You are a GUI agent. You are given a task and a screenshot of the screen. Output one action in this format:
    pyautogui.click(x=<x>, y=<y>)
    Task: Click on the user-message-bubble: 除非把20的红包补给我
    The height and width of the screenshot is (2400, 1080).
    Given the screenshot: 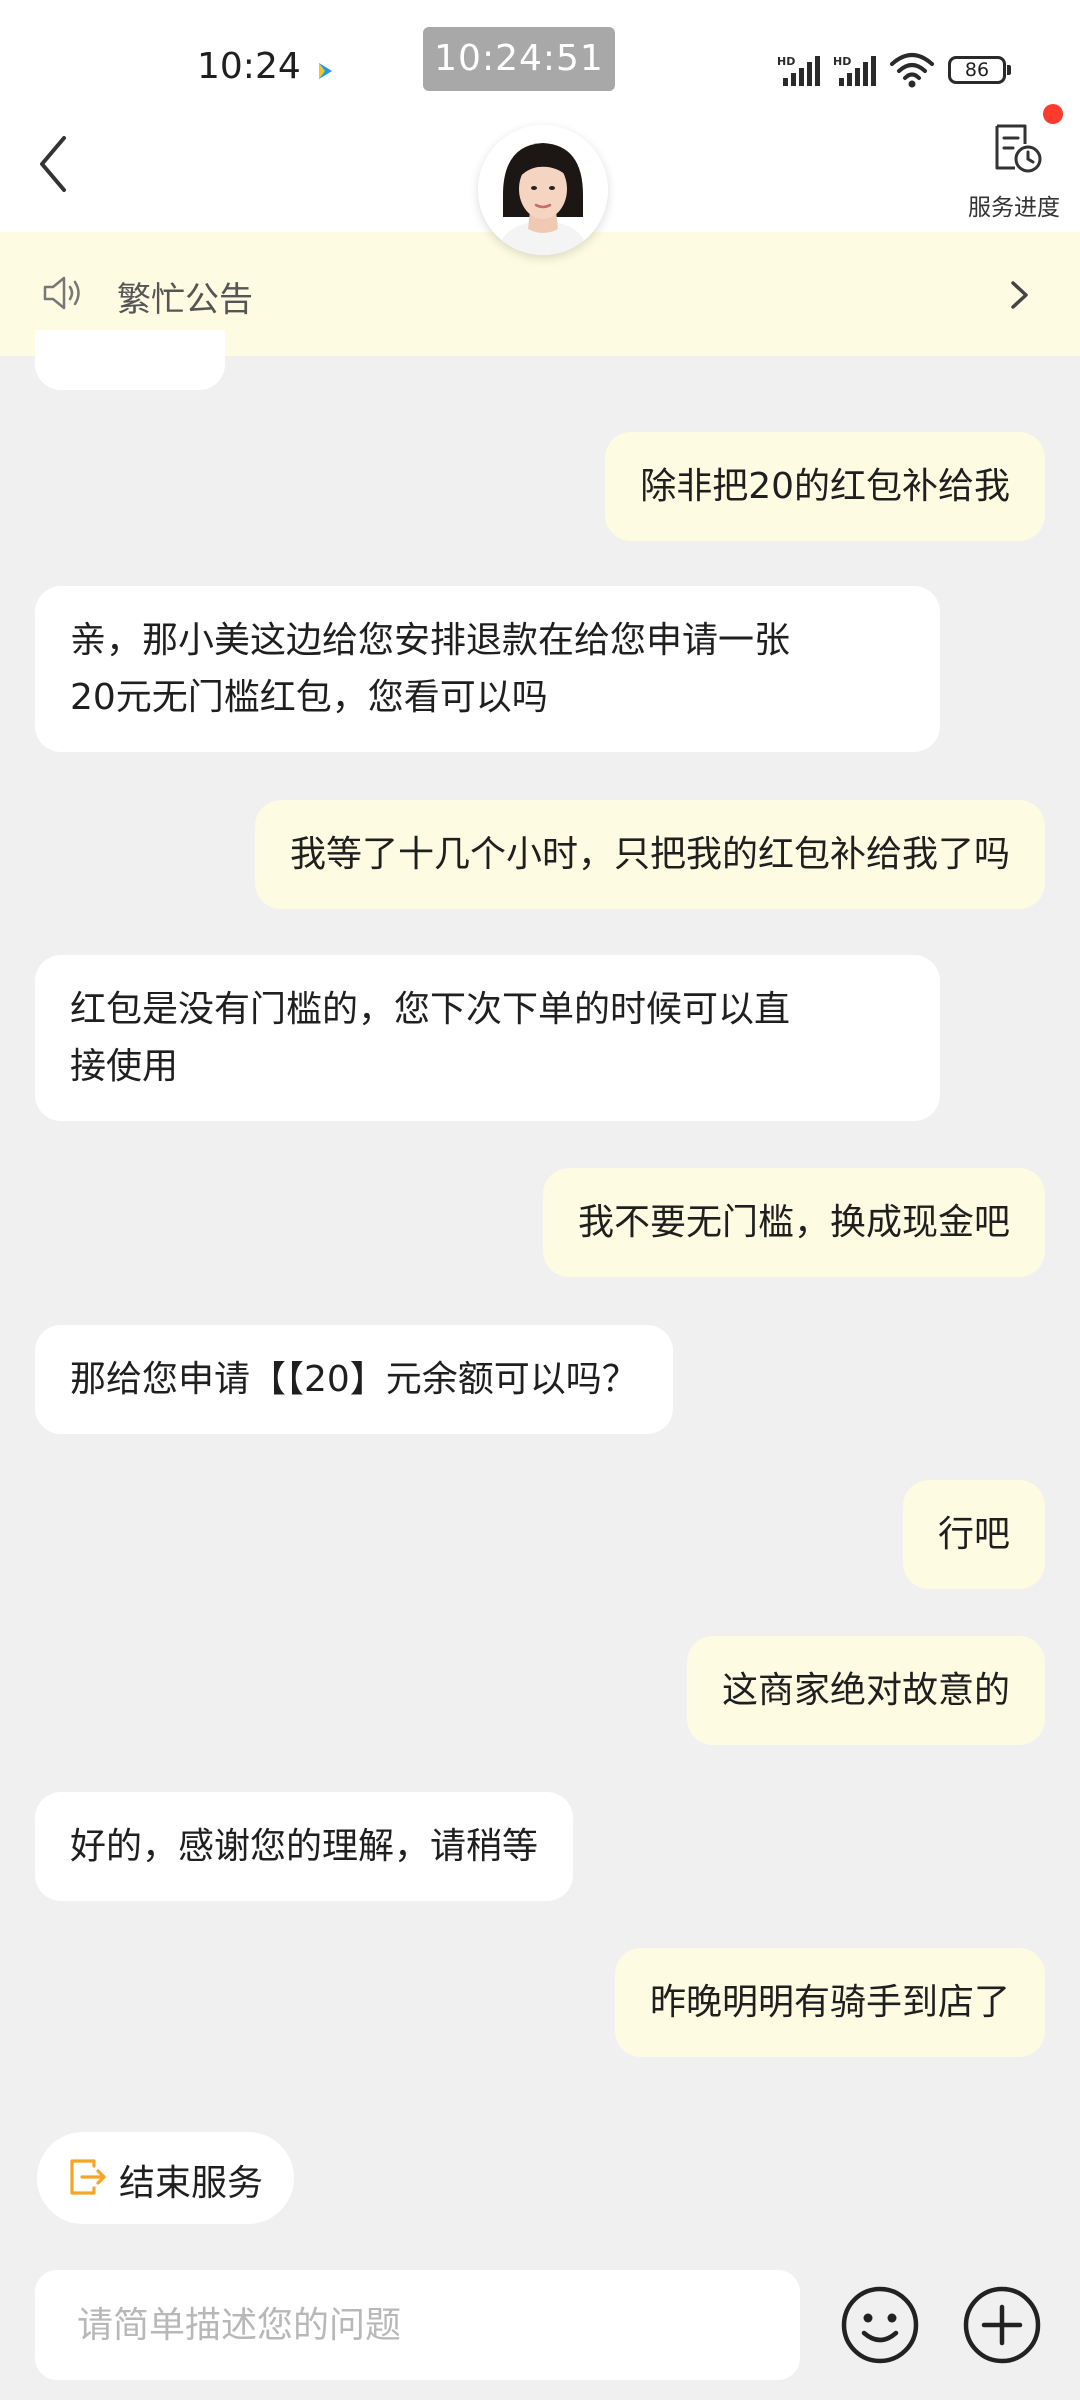 What is the action you would take?
    pyautogui.click(x=825, y=486)
    